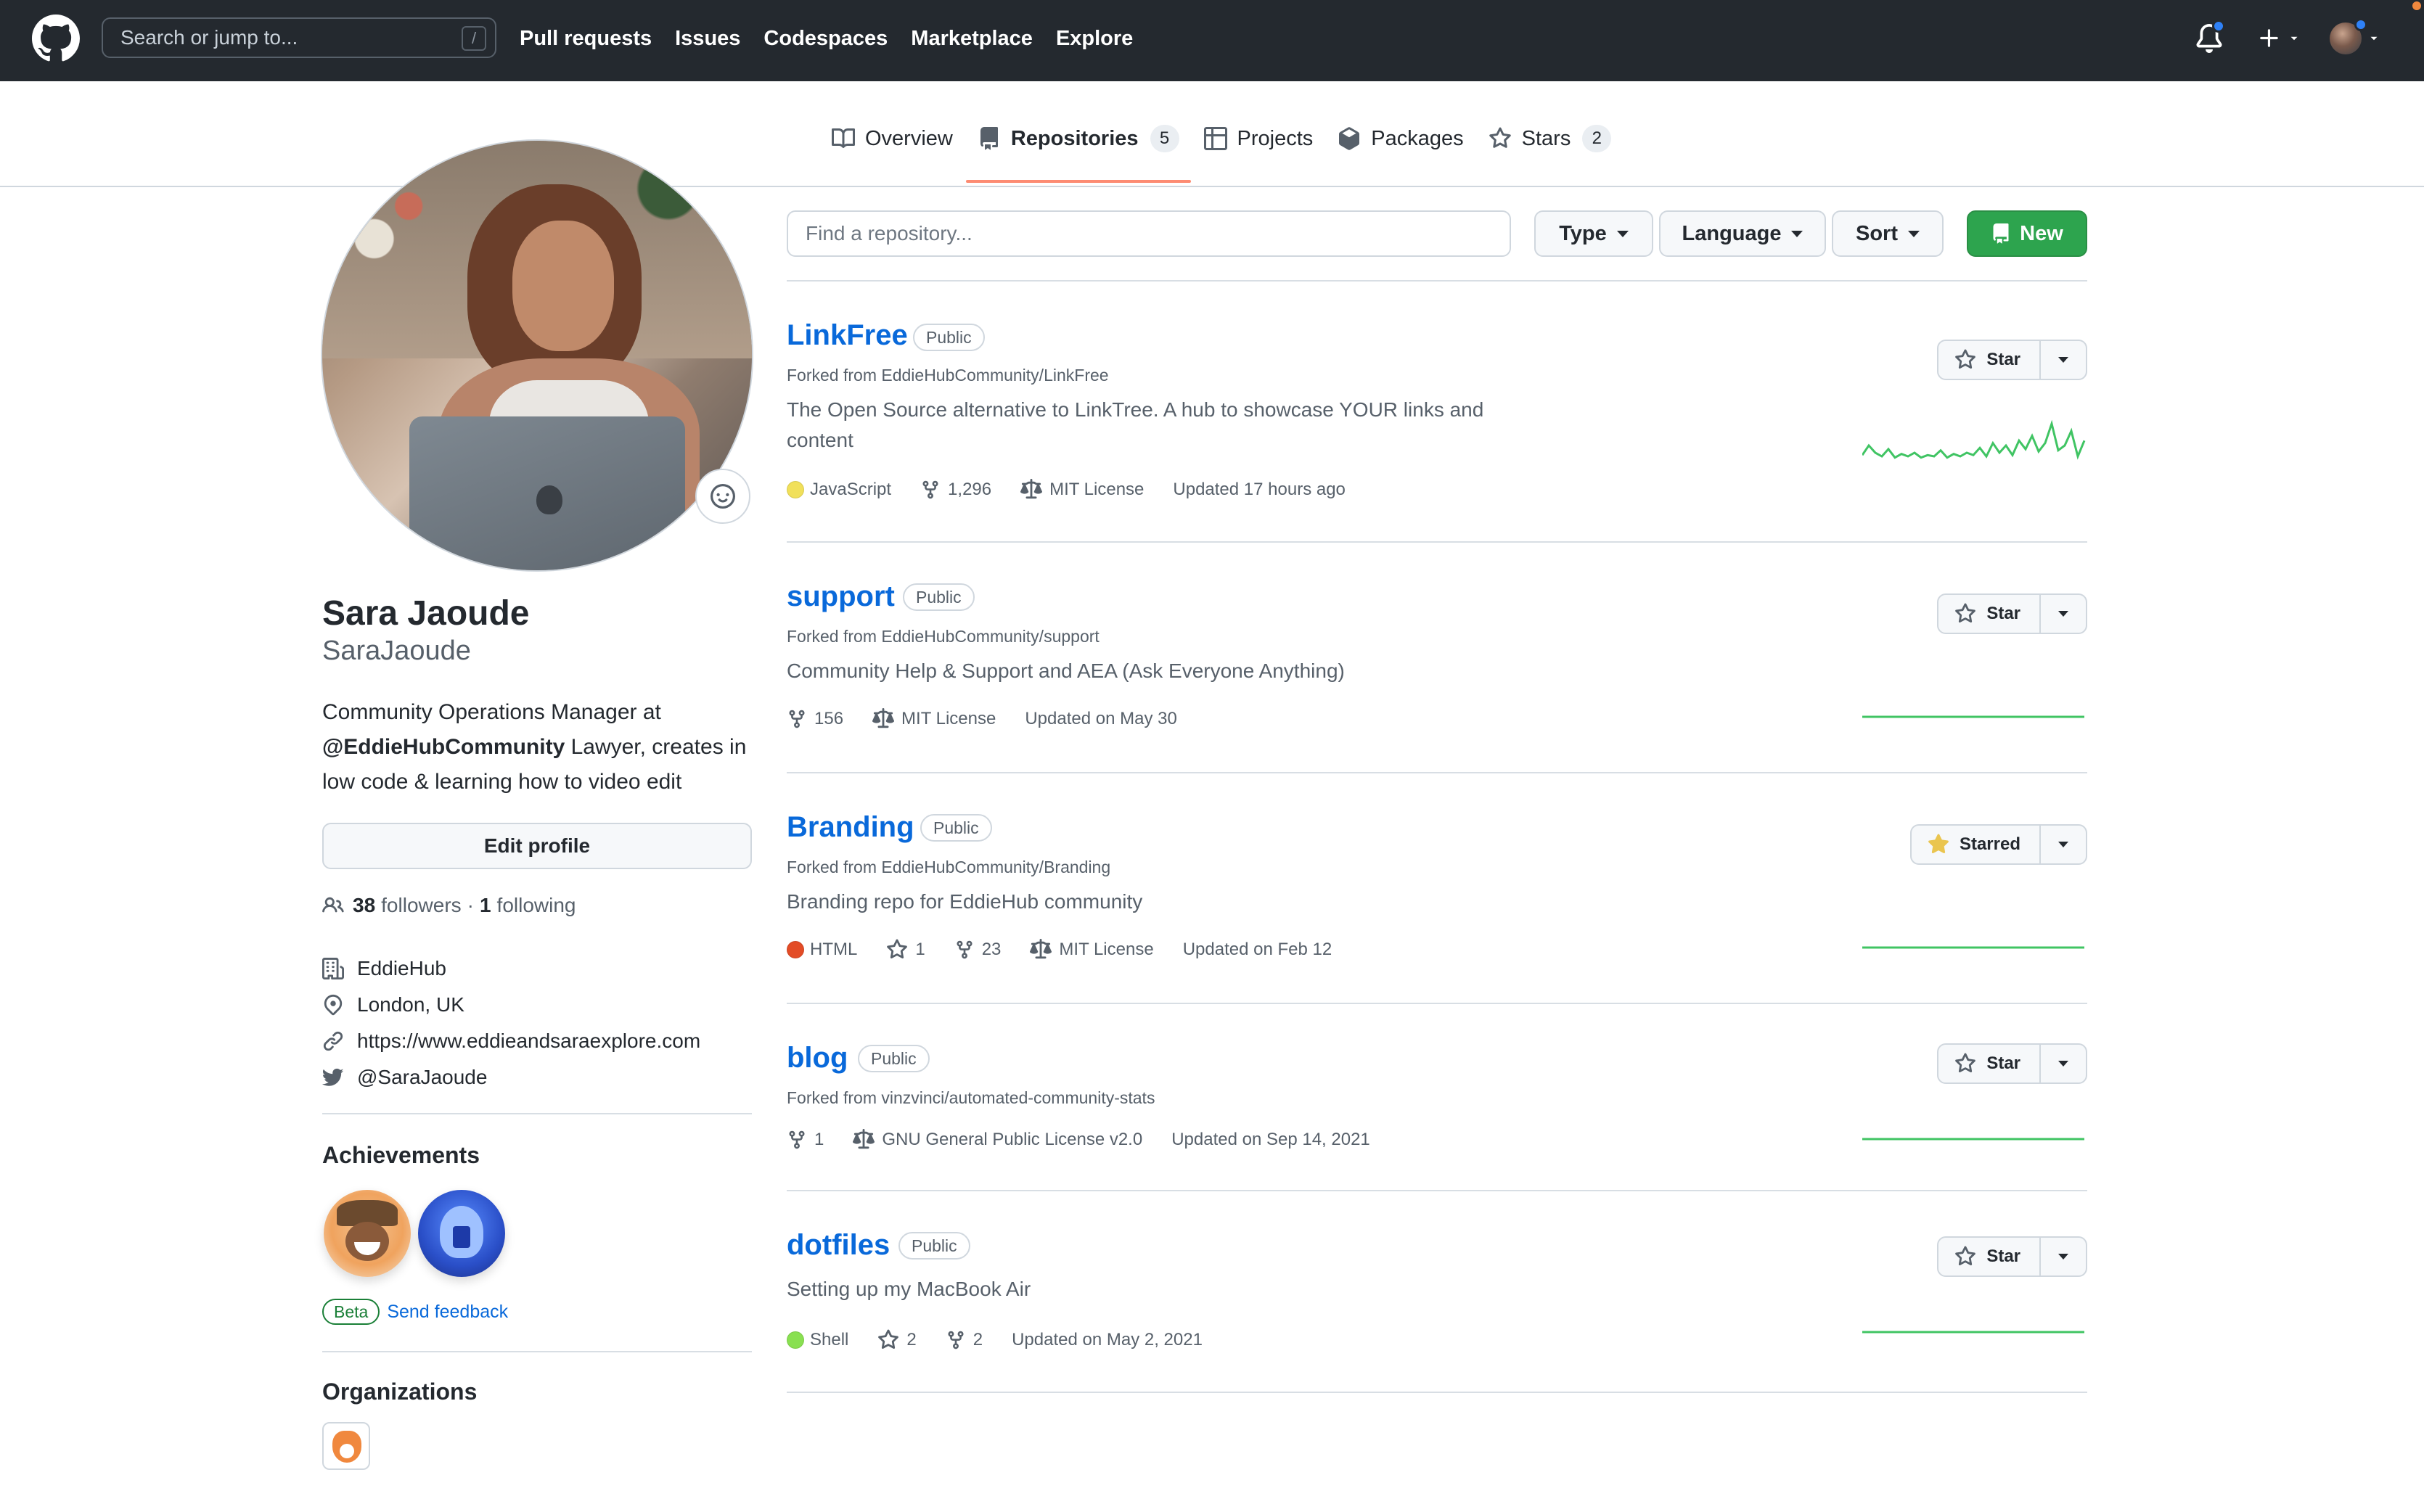 The width and height of the screenshot is (2424, 1512). I want to click on achievement-badge-shark, so click(461, 1233).